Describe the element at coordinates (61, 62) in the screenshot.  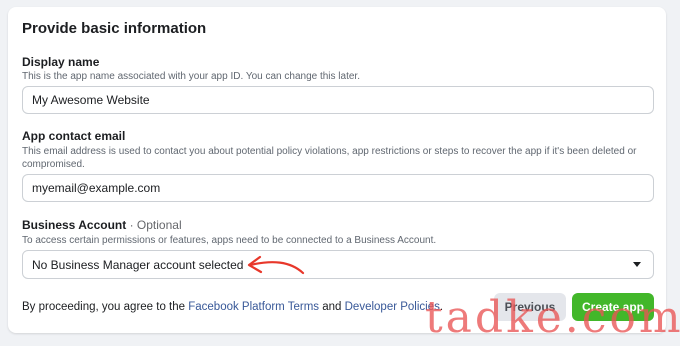
I see `display-name-label: Display name` at that location.